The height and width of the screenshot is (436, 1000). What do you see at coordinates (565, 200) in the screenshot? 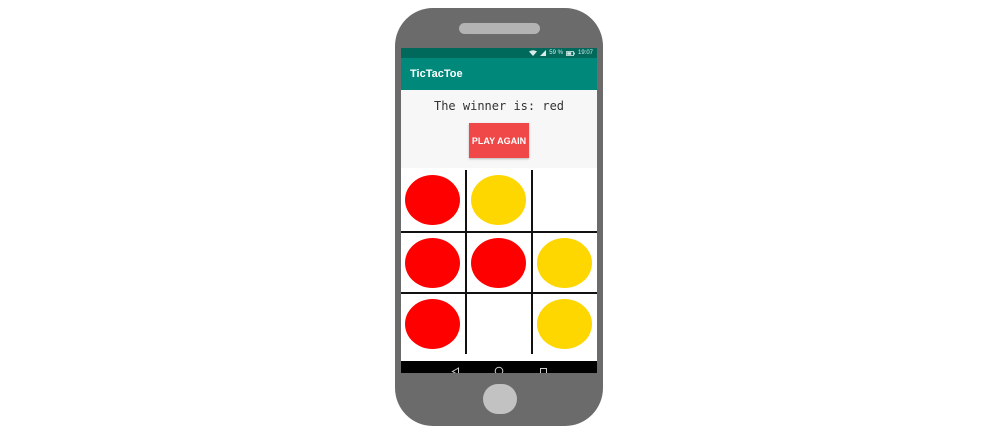
I see `board-cell-r1c3` at bounding box center [565, 200].